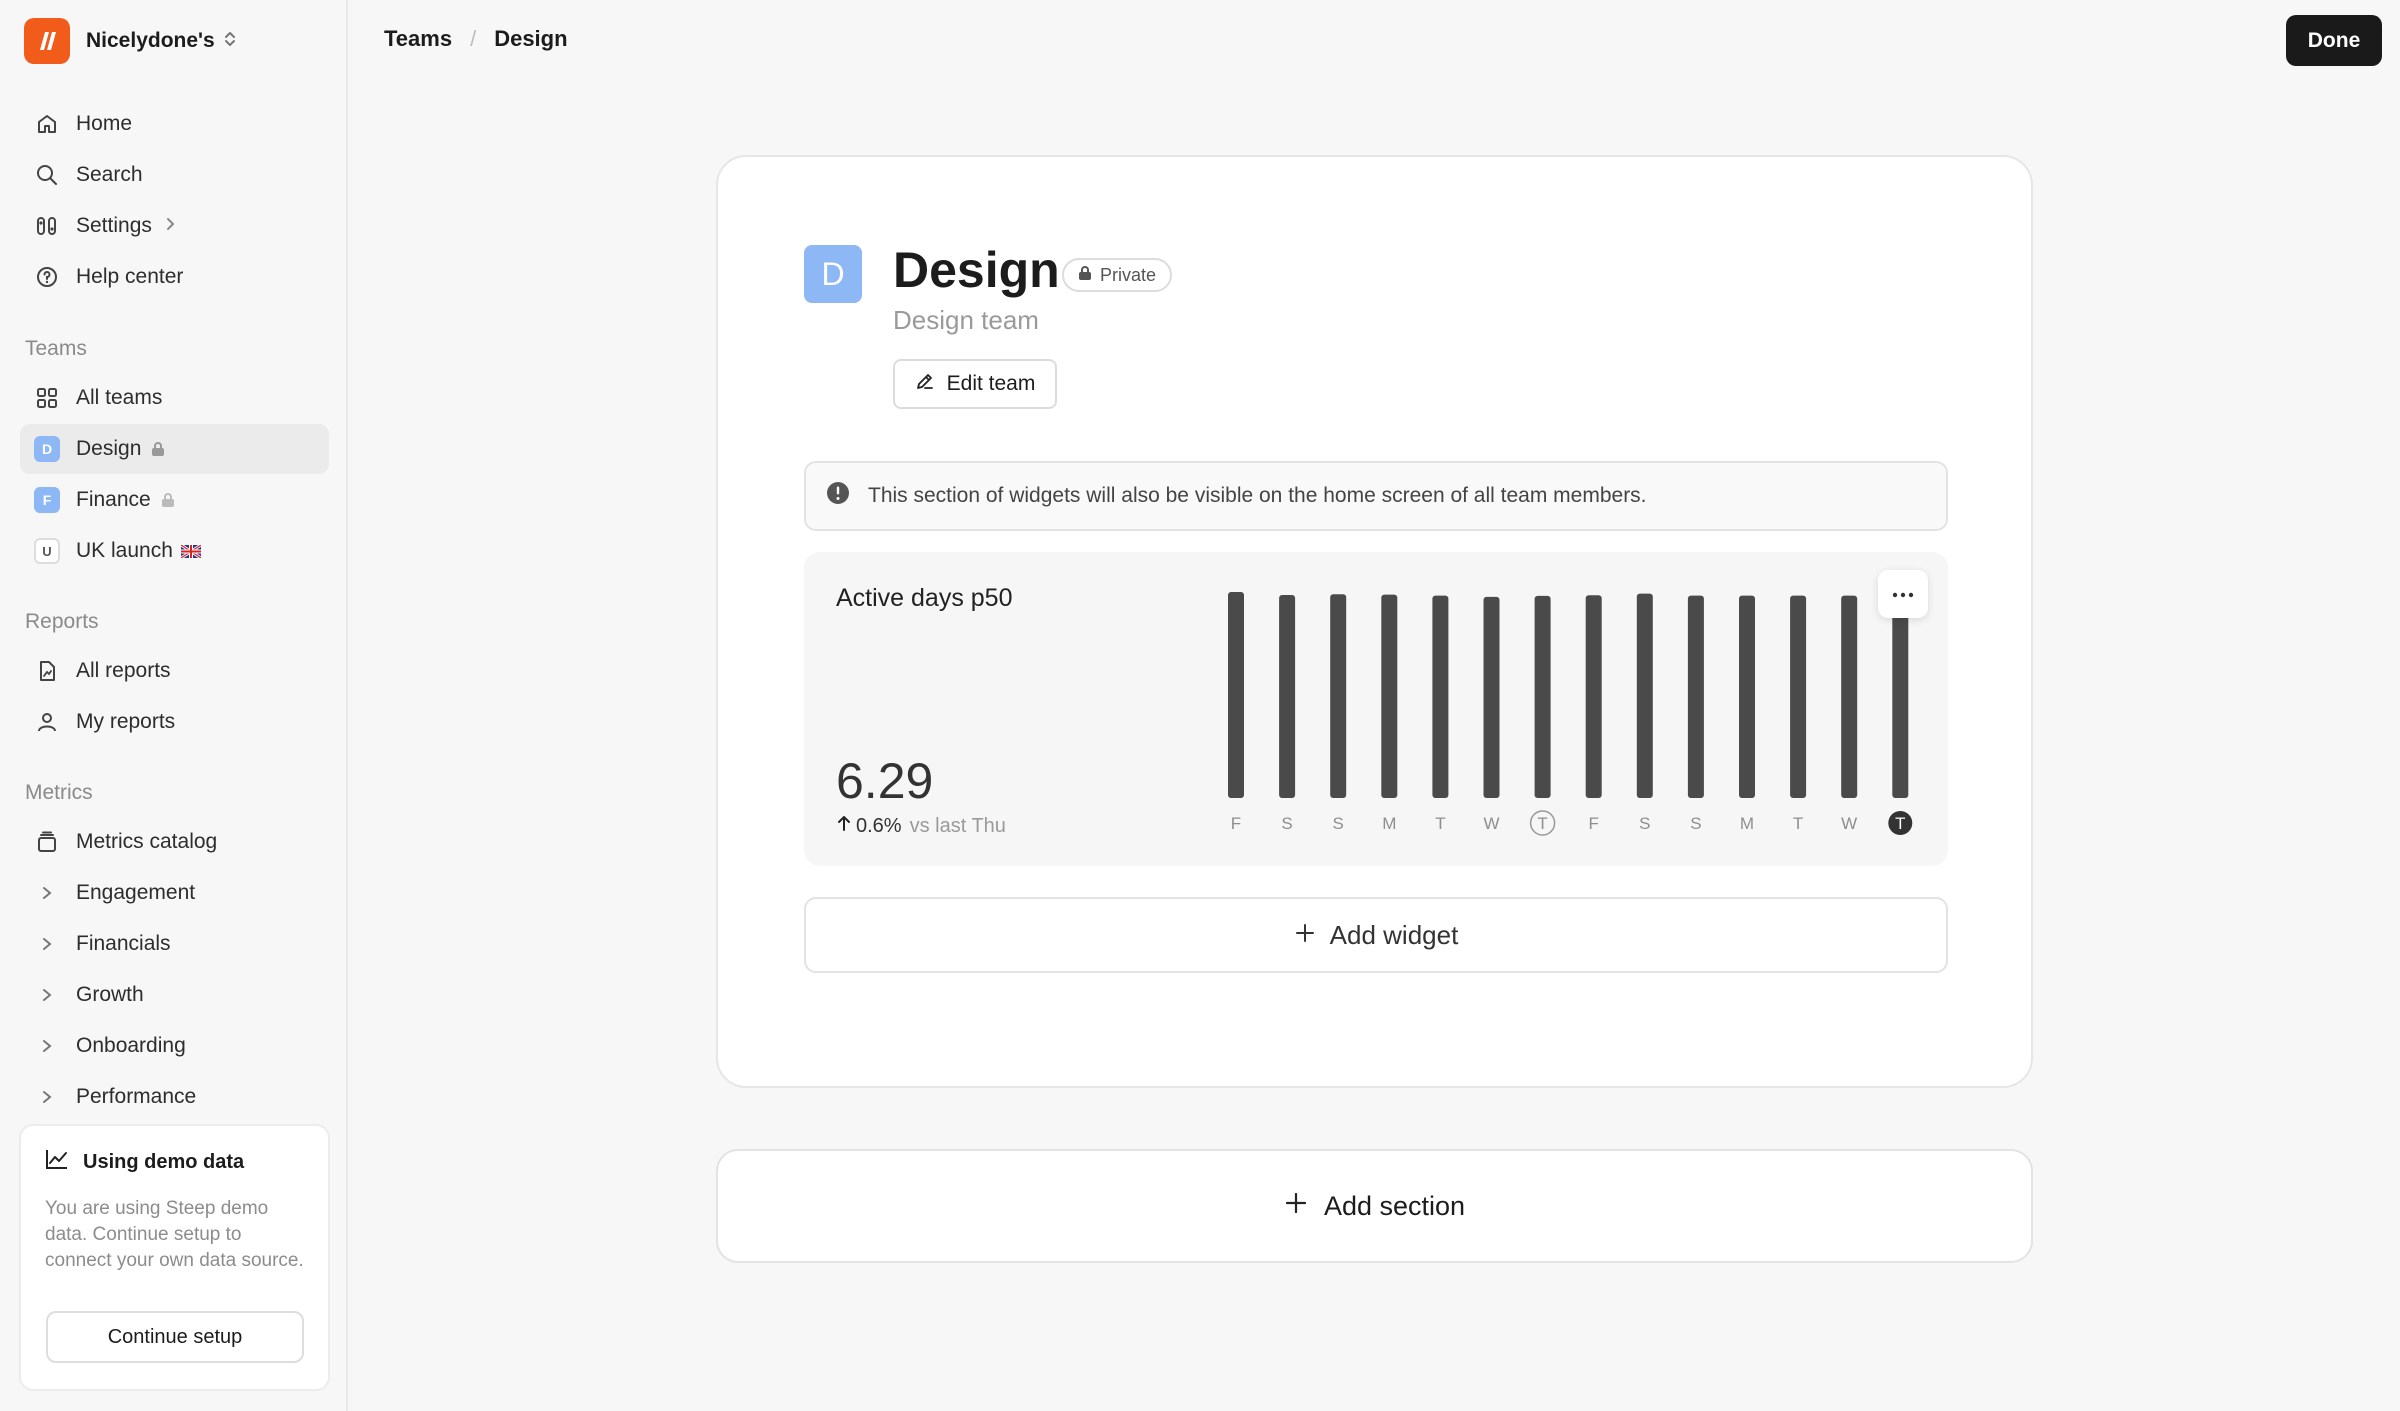  Describe the element at coordinates (2334, 40) in the screenshot. I see `done-button: Done` at that location.